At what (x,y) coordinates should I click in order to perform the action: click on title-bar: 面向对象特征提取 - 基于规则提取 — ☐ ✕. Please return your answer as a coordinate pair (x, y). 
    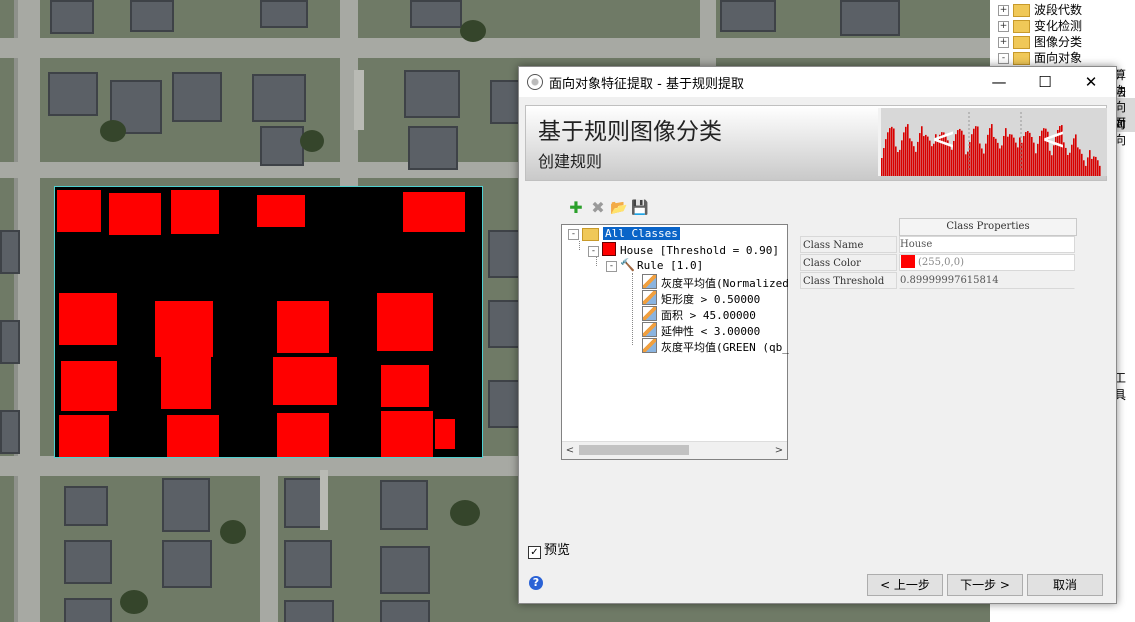
    Looking at the image, I should click on (817, 82).